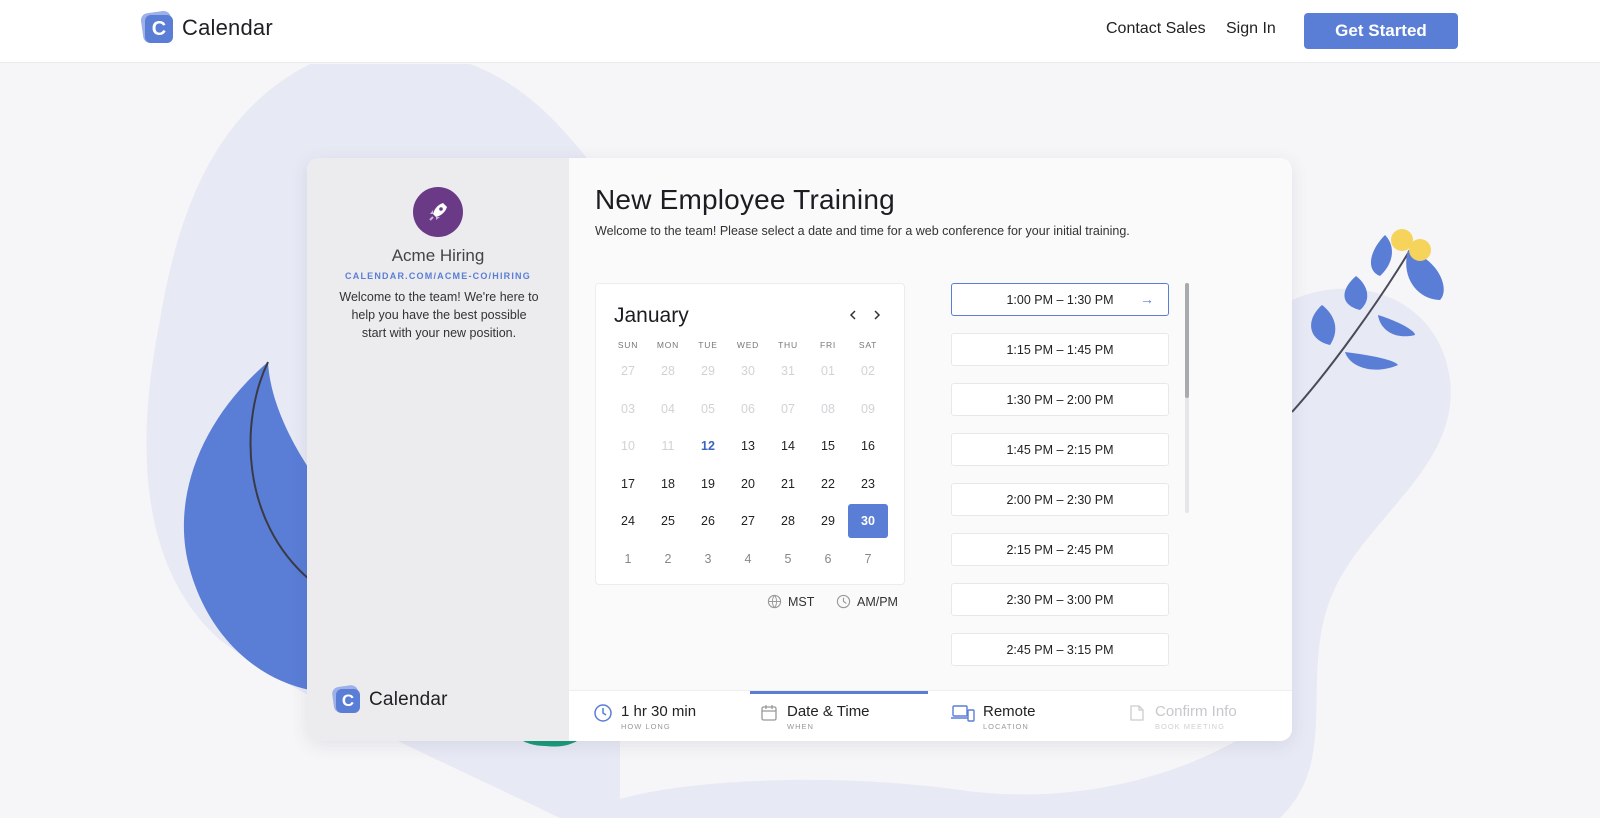  What do you see at coordinates (438, 276) in the screenshot?
I see `organizer-url: CALENDAR.COM/ACME-CO/HIRING` at bounding box center [438, 276].